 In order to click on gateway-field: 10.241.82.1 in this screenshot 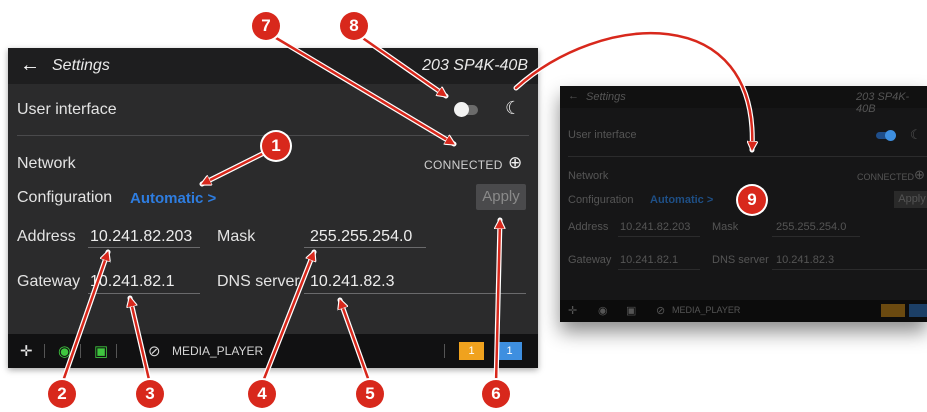, I will do `click(132, 282)`.